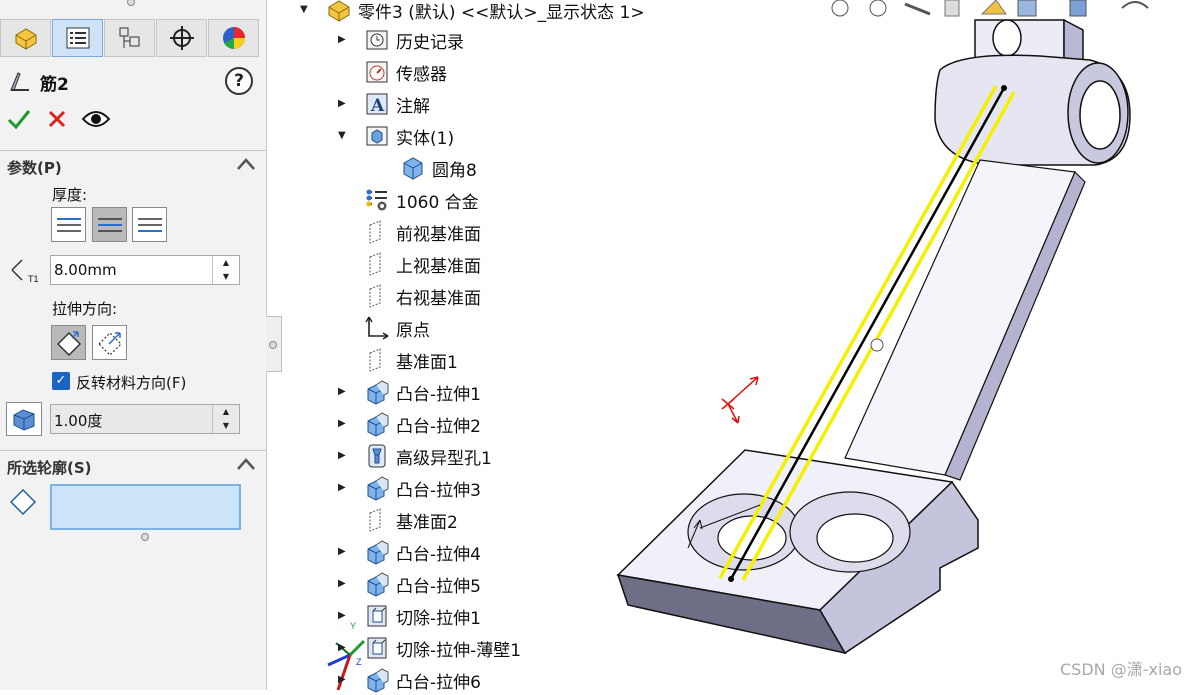 The width and height of the screenshot is (1188, 695). I want to click on tree-item: ▶ 高级异型孔1, so click(415, 456).